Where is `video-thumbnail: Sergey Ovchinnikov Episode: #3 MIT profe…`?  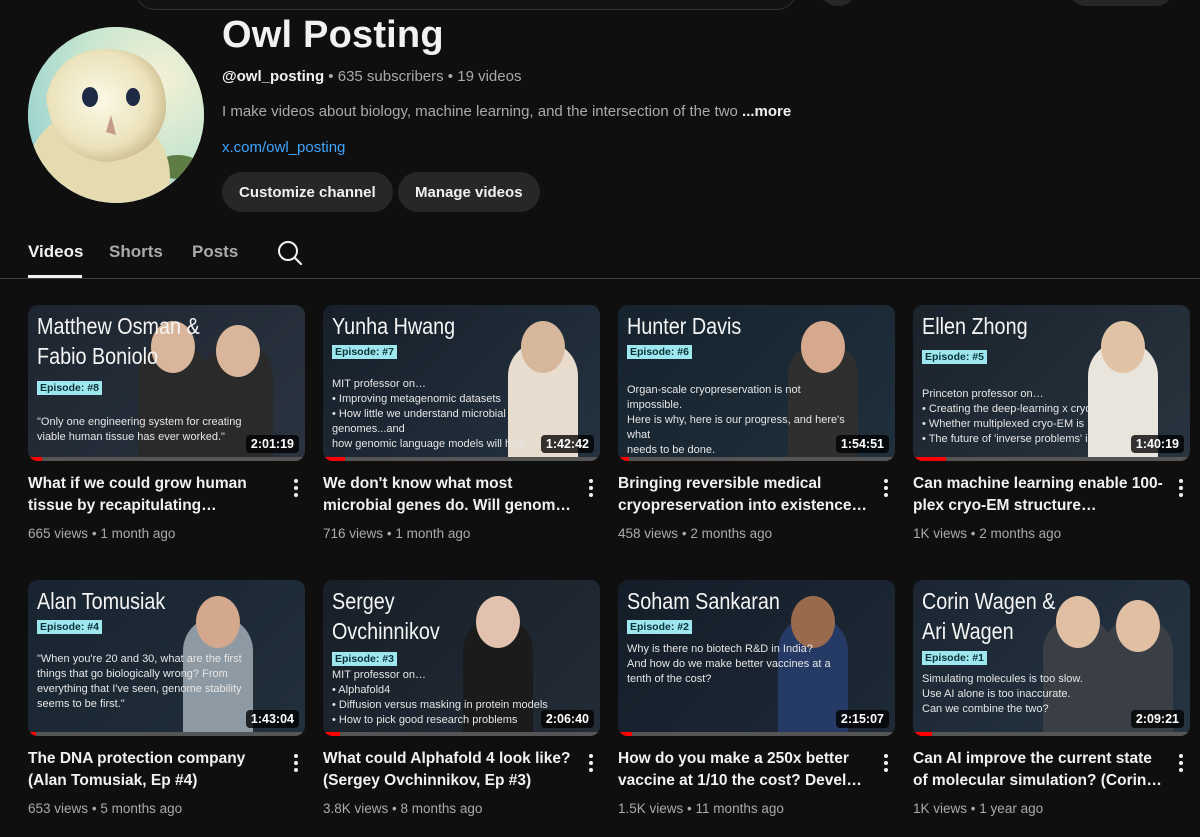 video-thumbnail: Sergey Ovchinnikov Episode: #3 MIT profe… is located at coordinates (461, 658).